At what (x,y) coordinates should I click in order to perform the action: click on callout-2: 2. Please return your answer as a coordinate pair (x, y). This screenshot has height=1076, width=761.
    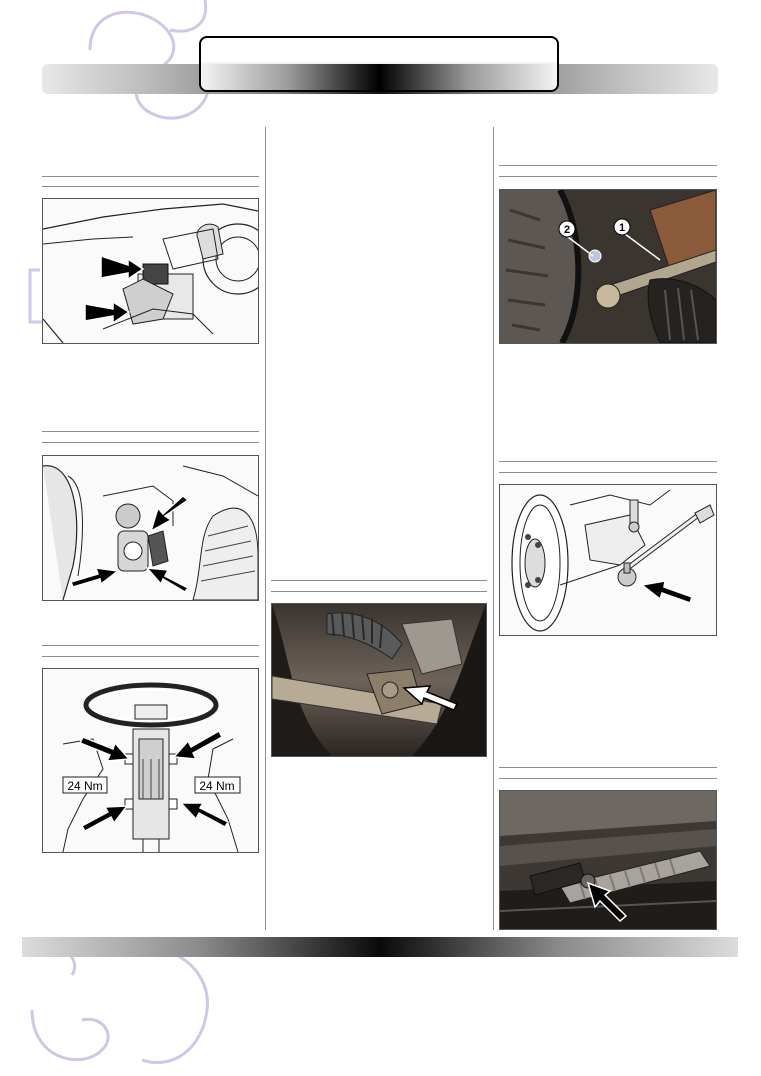
    Looking at the image, I should click on (567, 230).